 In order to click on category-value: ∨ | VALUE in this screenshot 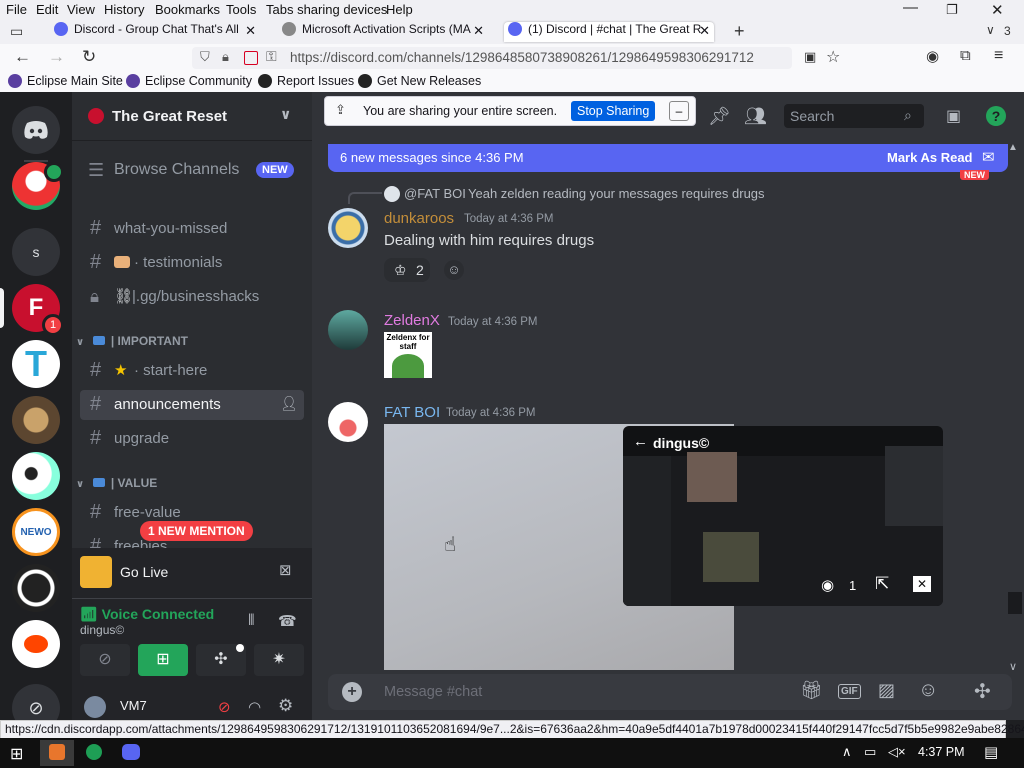, I will do `click(116, 483)`.